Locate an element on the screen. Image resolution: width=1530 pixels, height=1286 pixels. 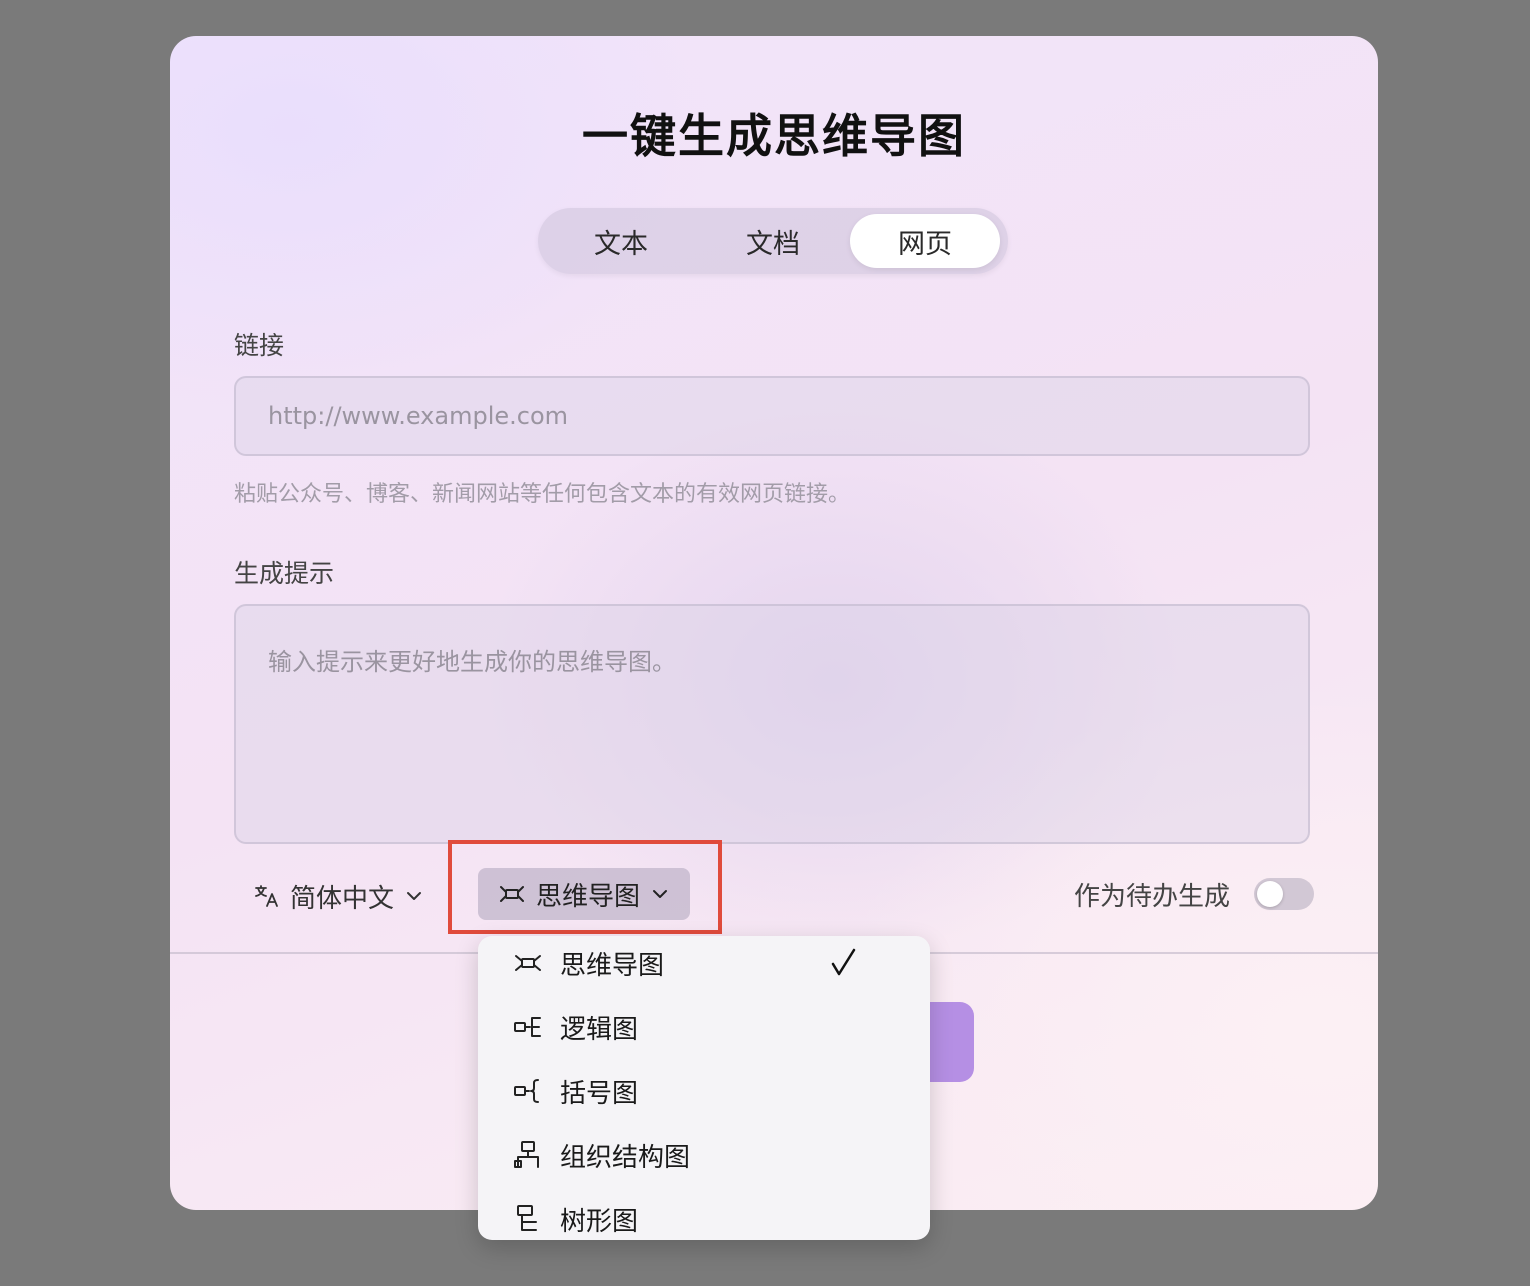
tab-document: 文档 is located at coordinates (773, 241).